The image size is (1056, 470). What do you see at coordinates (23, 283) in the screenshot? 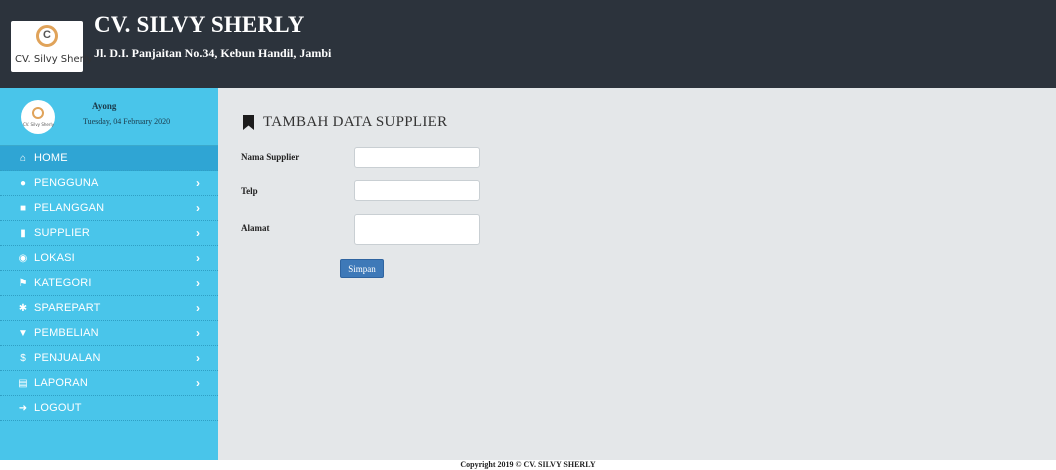
I see `flag-icon: ⚑` at bounding box center [23, 283].